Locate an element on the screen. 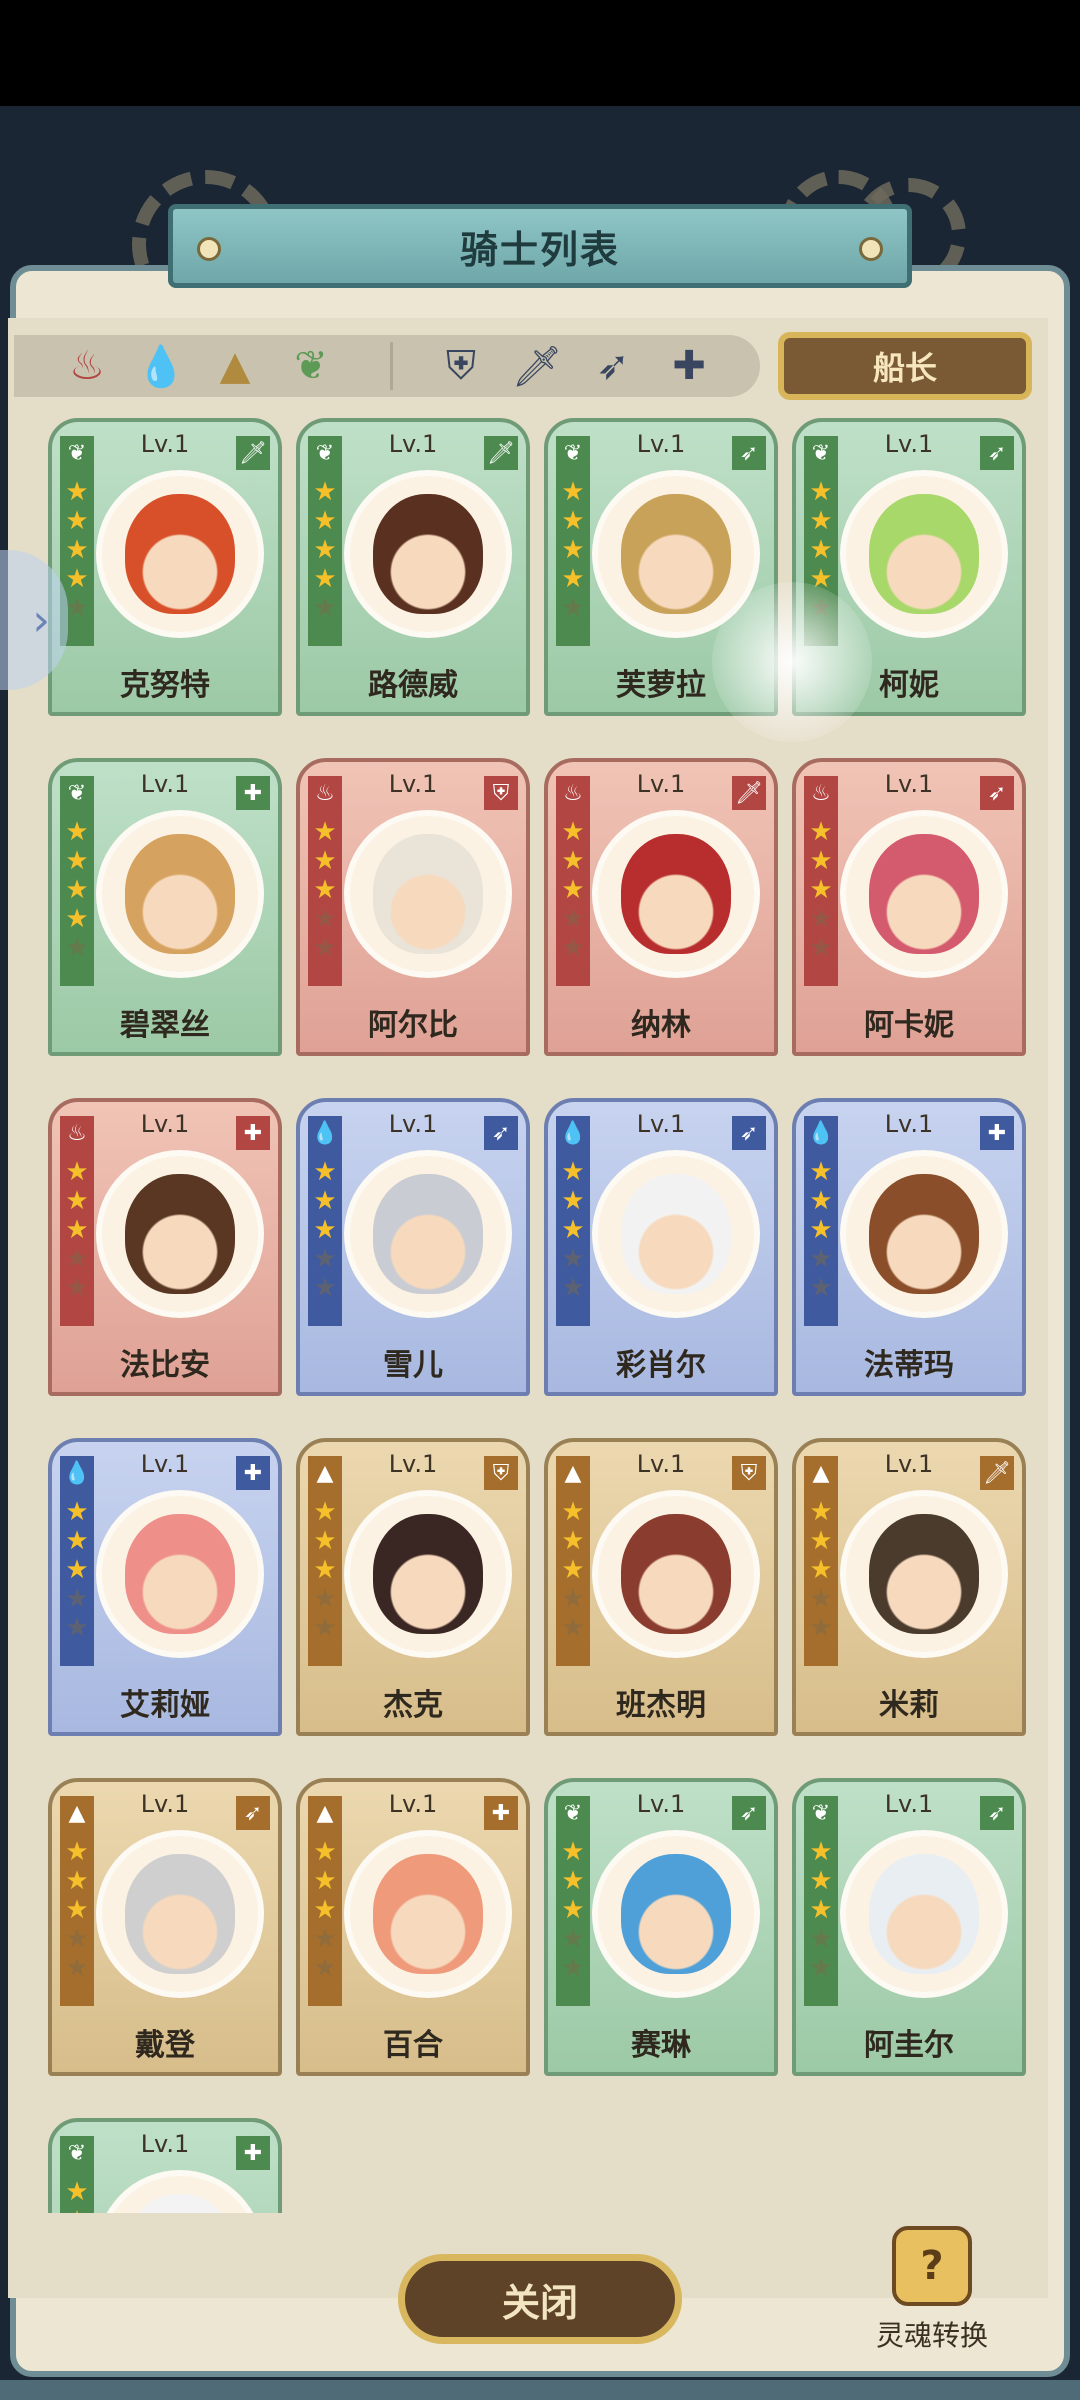 The width and height of the screenshot is (1080, 2400). knight-card: ❦ ★ ★ ★ ★ ★ Lv.1 ➶ 赛琳 is located at coordinates (661, 1927).